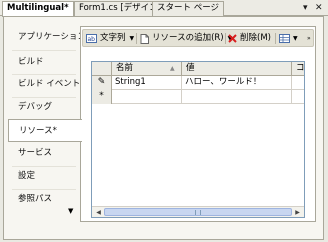 This screenshot has width=328, height=242. Describe the element at coordinates (125, 68) in the screenshot. I see `column-header-name-label: 名前` at that location.